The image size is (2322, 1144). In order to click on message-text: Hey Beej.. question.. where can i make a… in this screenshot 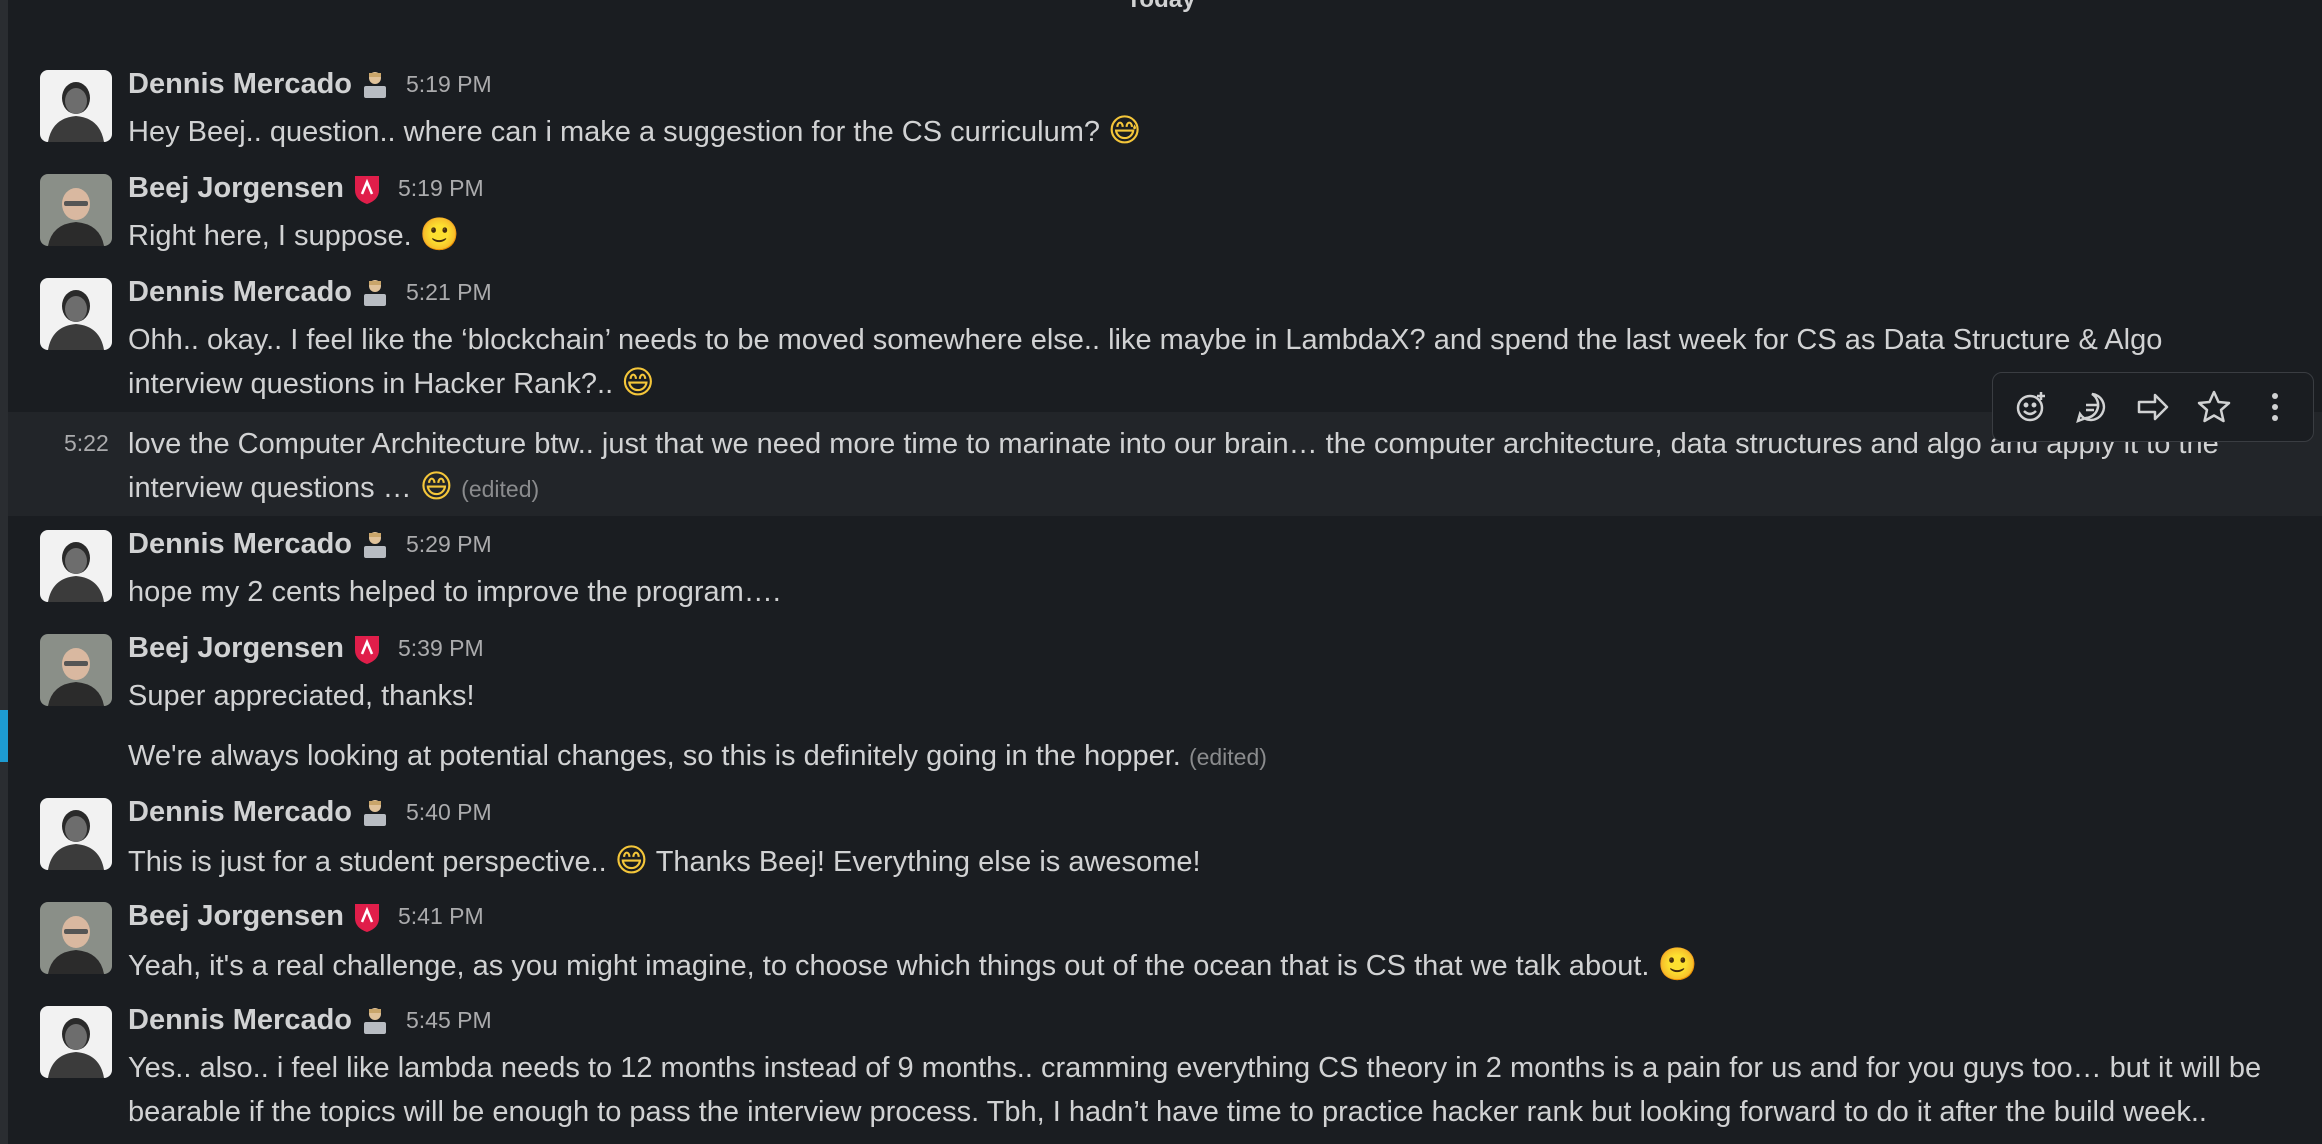, I will do `click(635, 130)`.